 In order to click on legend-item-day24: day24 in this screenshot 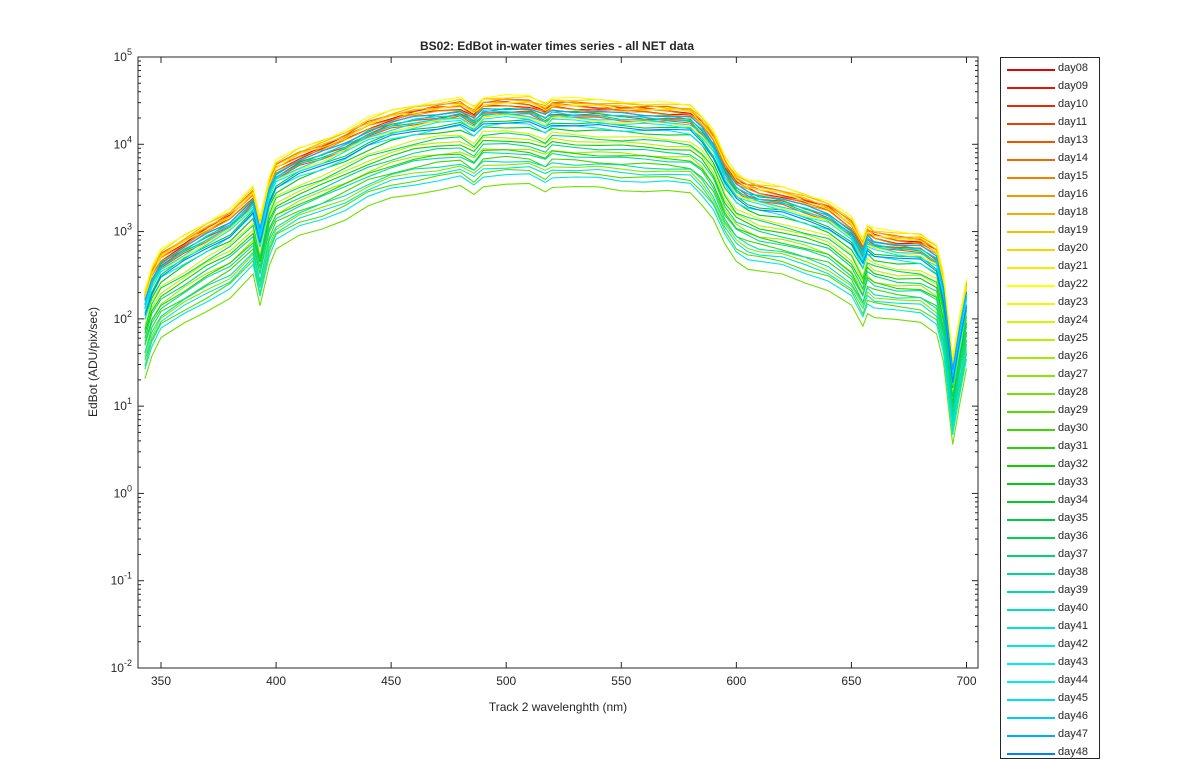, I will do `click(1050, 322)`.